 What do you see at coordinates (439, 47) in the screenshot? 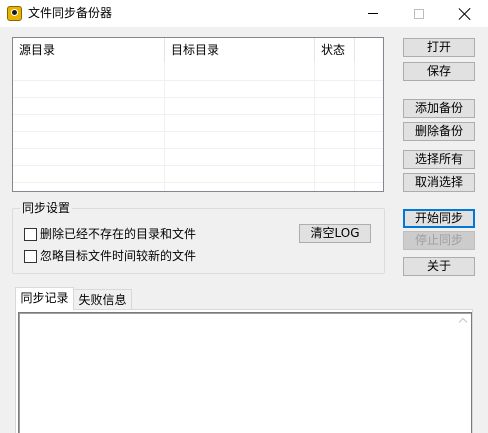
I see `open-button: 打开` at bounding box center [439, 47].